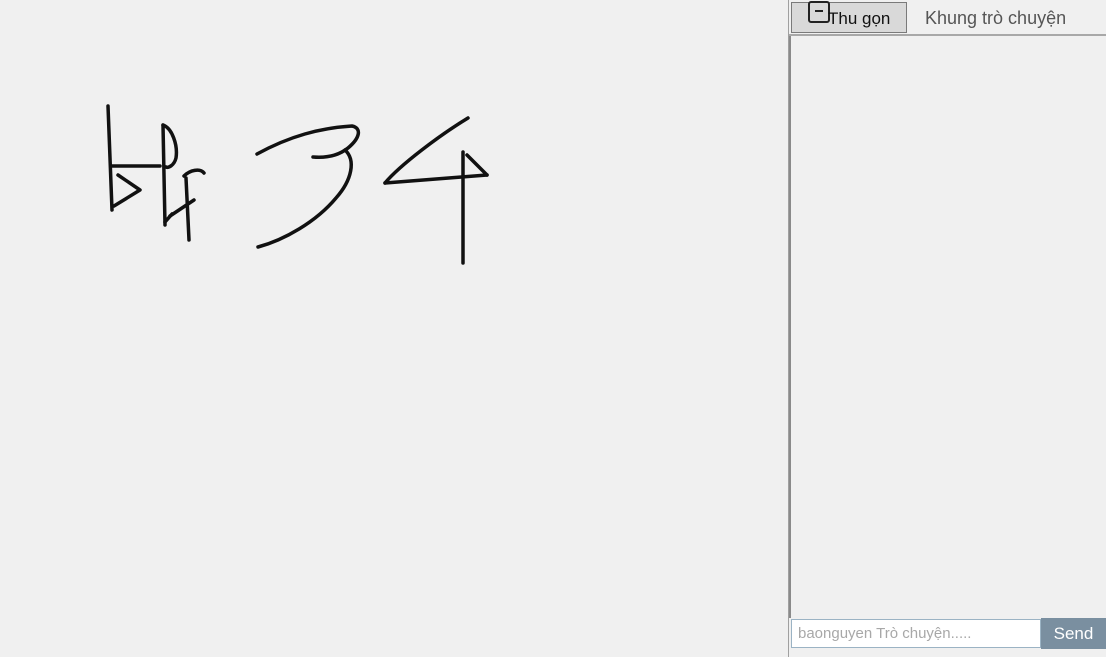 This screenshot has width=1106, height=657. I want to click on send-button: Send, so click(1073, 633).